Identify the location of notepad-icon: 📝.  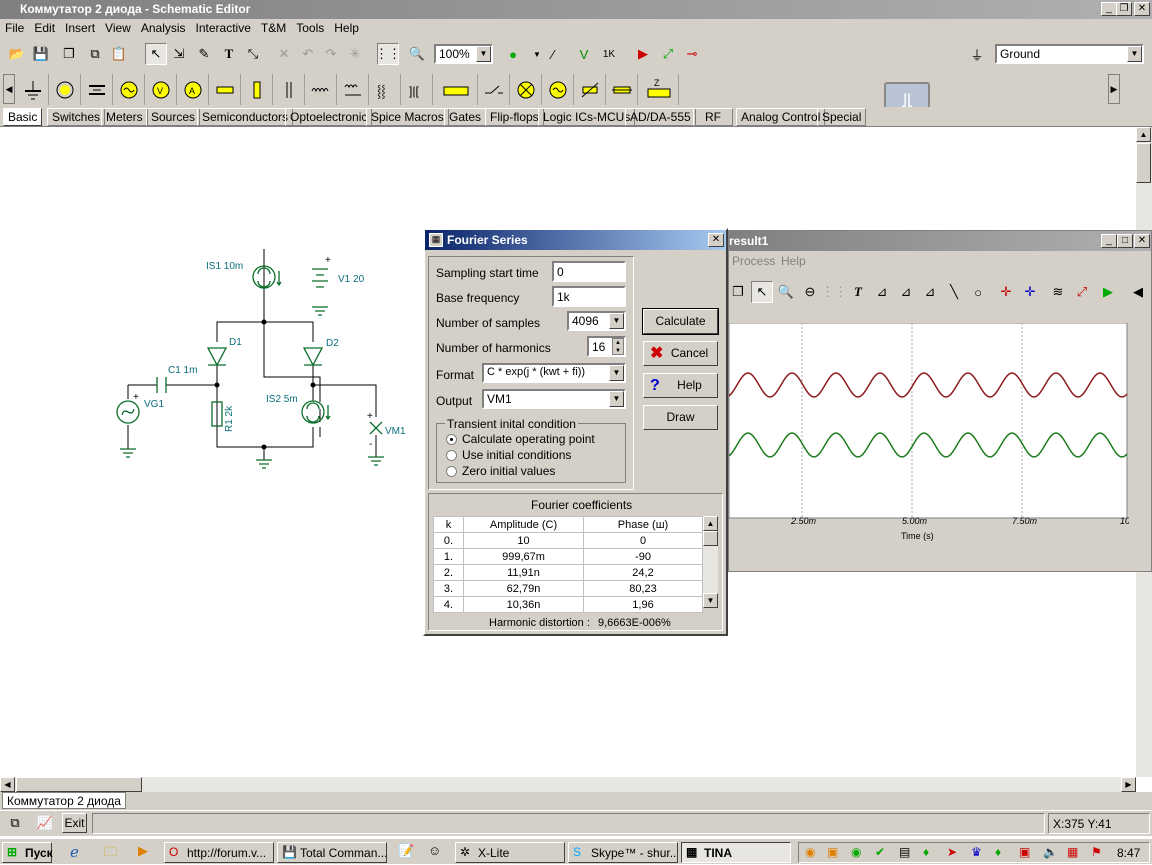
(406, 851).